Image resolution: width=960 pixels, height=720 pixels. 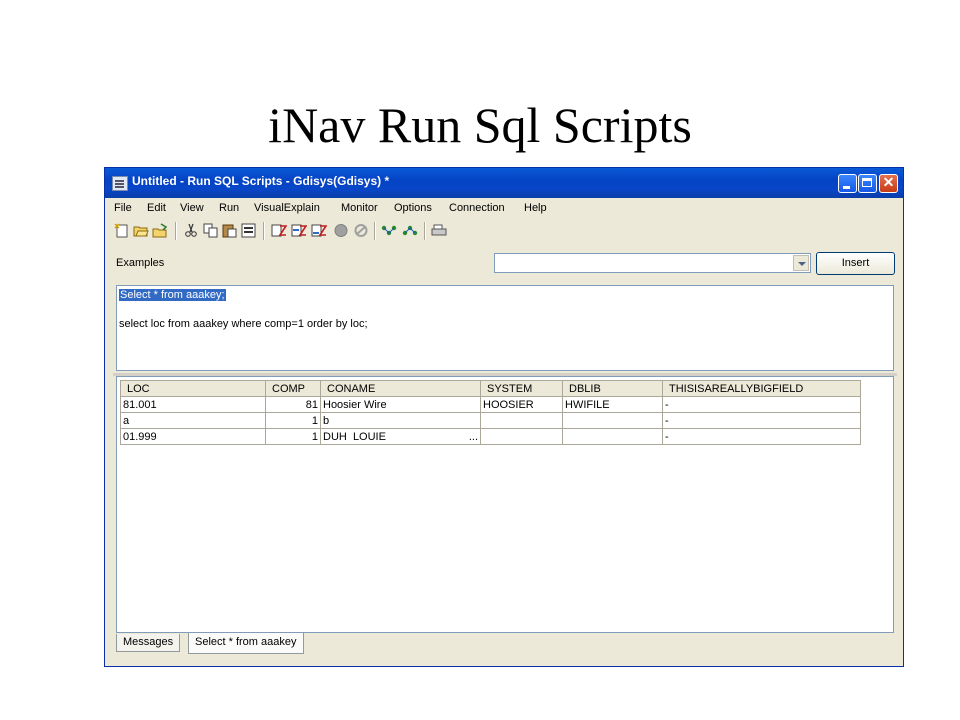 What do you see at coordinates (855, 263) in the screenshot?
I see `insert-button: Insert` at bounding box center [855, 263].